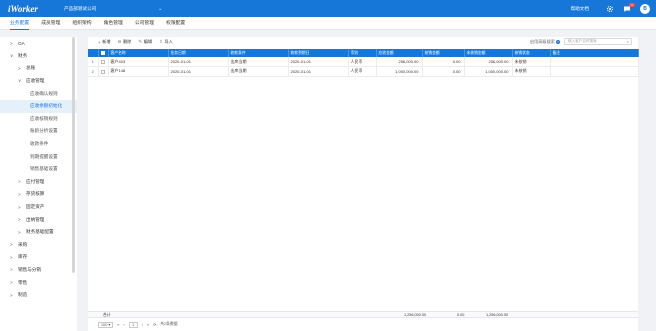 This screenshot has height=331, width=656. Describe the element at coordinates (38, 282) in the screenshot. I see `sidebar-item: > 零售` at that location.